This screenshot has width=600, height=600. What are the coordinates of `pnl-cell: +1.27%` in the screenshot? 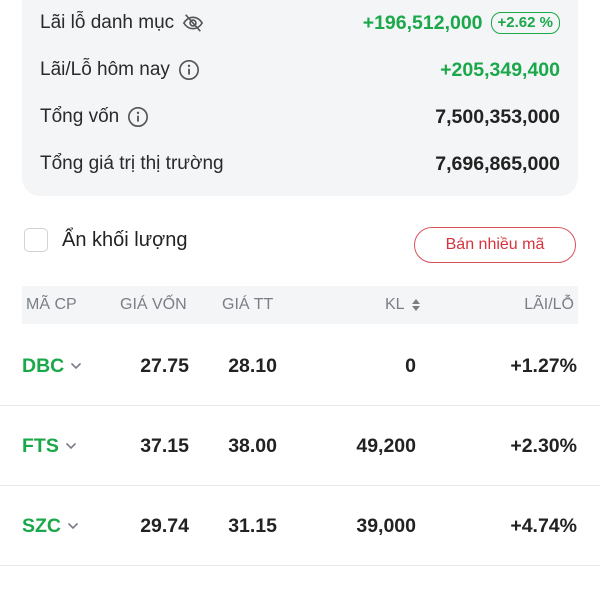 It's located at (543, 366).